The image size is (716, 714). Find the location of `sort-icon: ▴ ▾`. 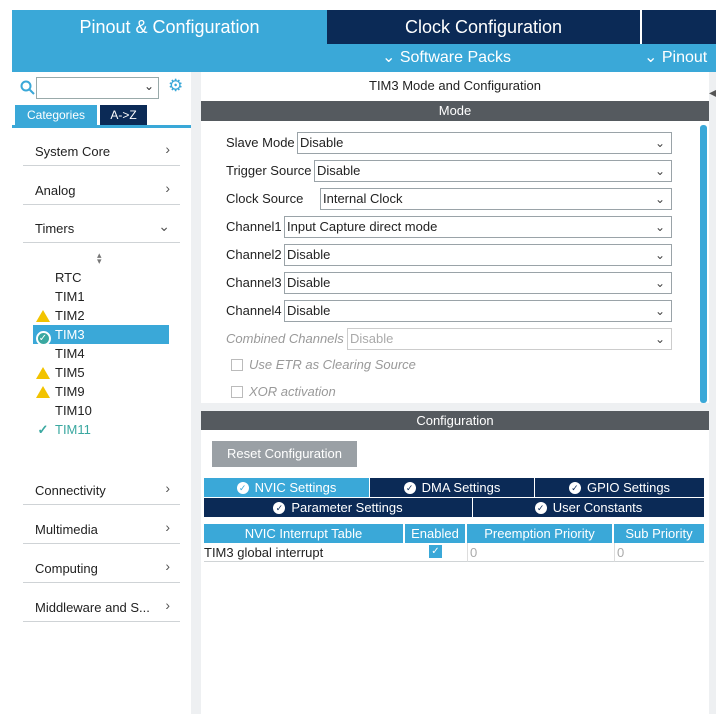

sort-icon: ▴ ▾ is located at coordinates (99, 258).